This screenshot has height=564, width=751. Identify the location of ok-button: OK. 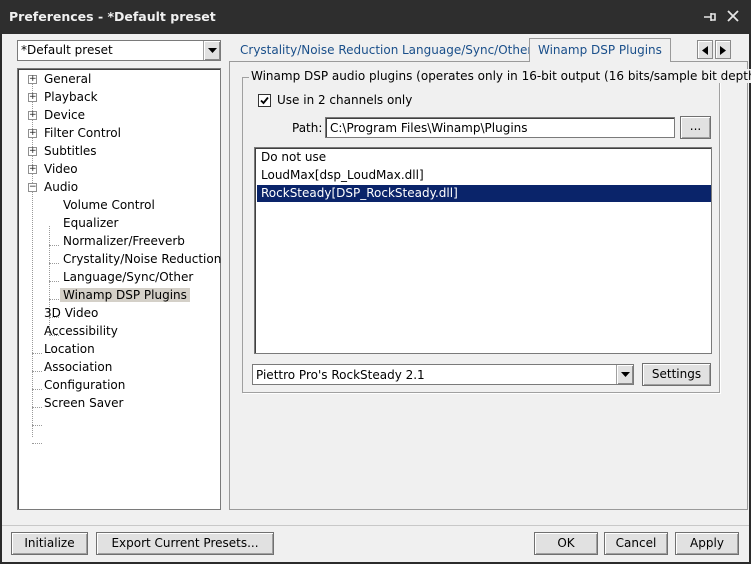
(566, 543).